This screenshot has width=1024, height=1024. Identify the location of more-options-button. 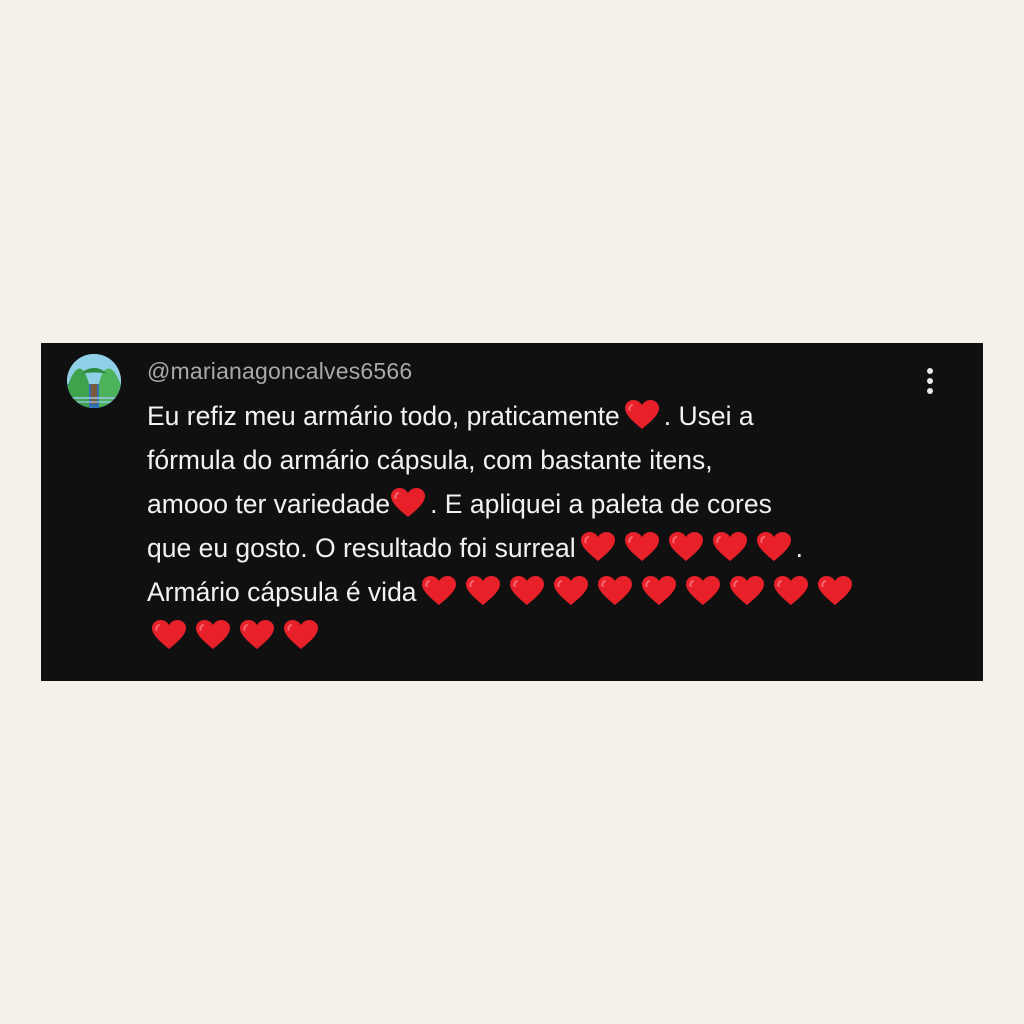
(930, 381).